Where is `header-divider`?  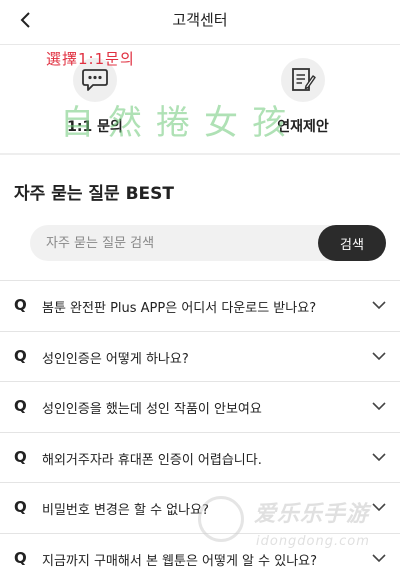
header-divider is located at coordinates (200, 44).